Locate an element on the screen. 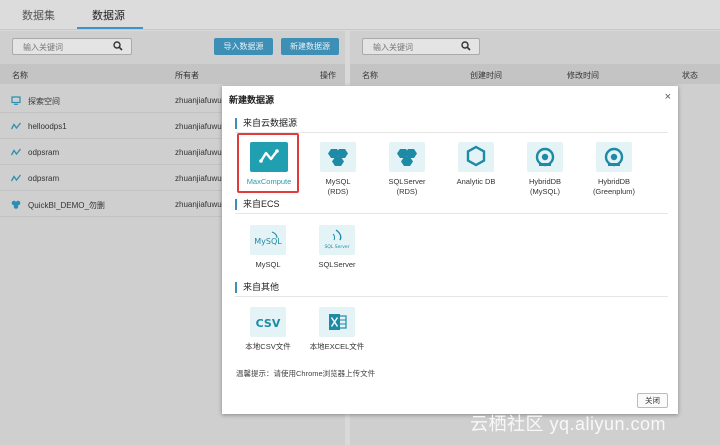  tile-label: 本地EXCEL文件 is located at coordinates (337, 346).